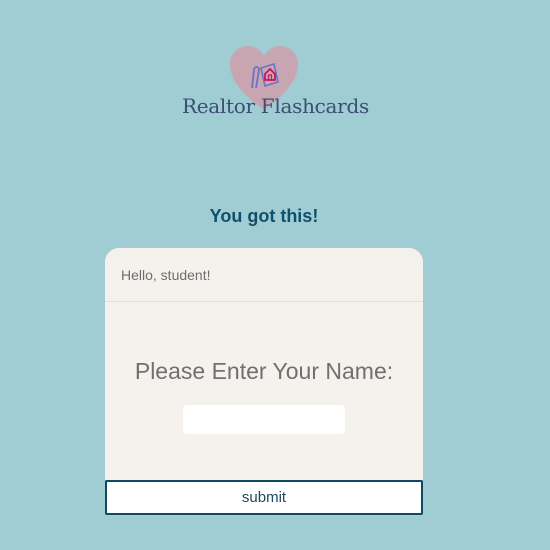 This screenshot has width=550, height=550. I want to click on tagline: You got this!, so click(264, 216).